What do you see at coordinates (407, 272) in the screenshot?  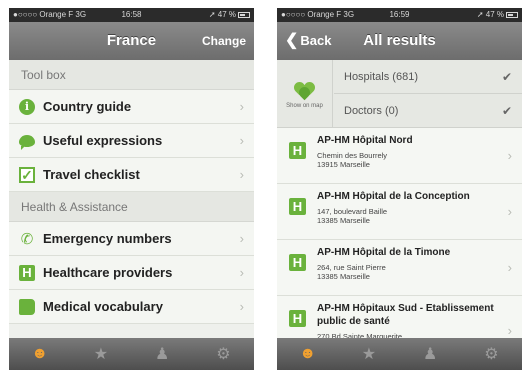 I see `result-address: 264, rue Saint Pierre 13385 Marseille` at bounding box center [407, 272].